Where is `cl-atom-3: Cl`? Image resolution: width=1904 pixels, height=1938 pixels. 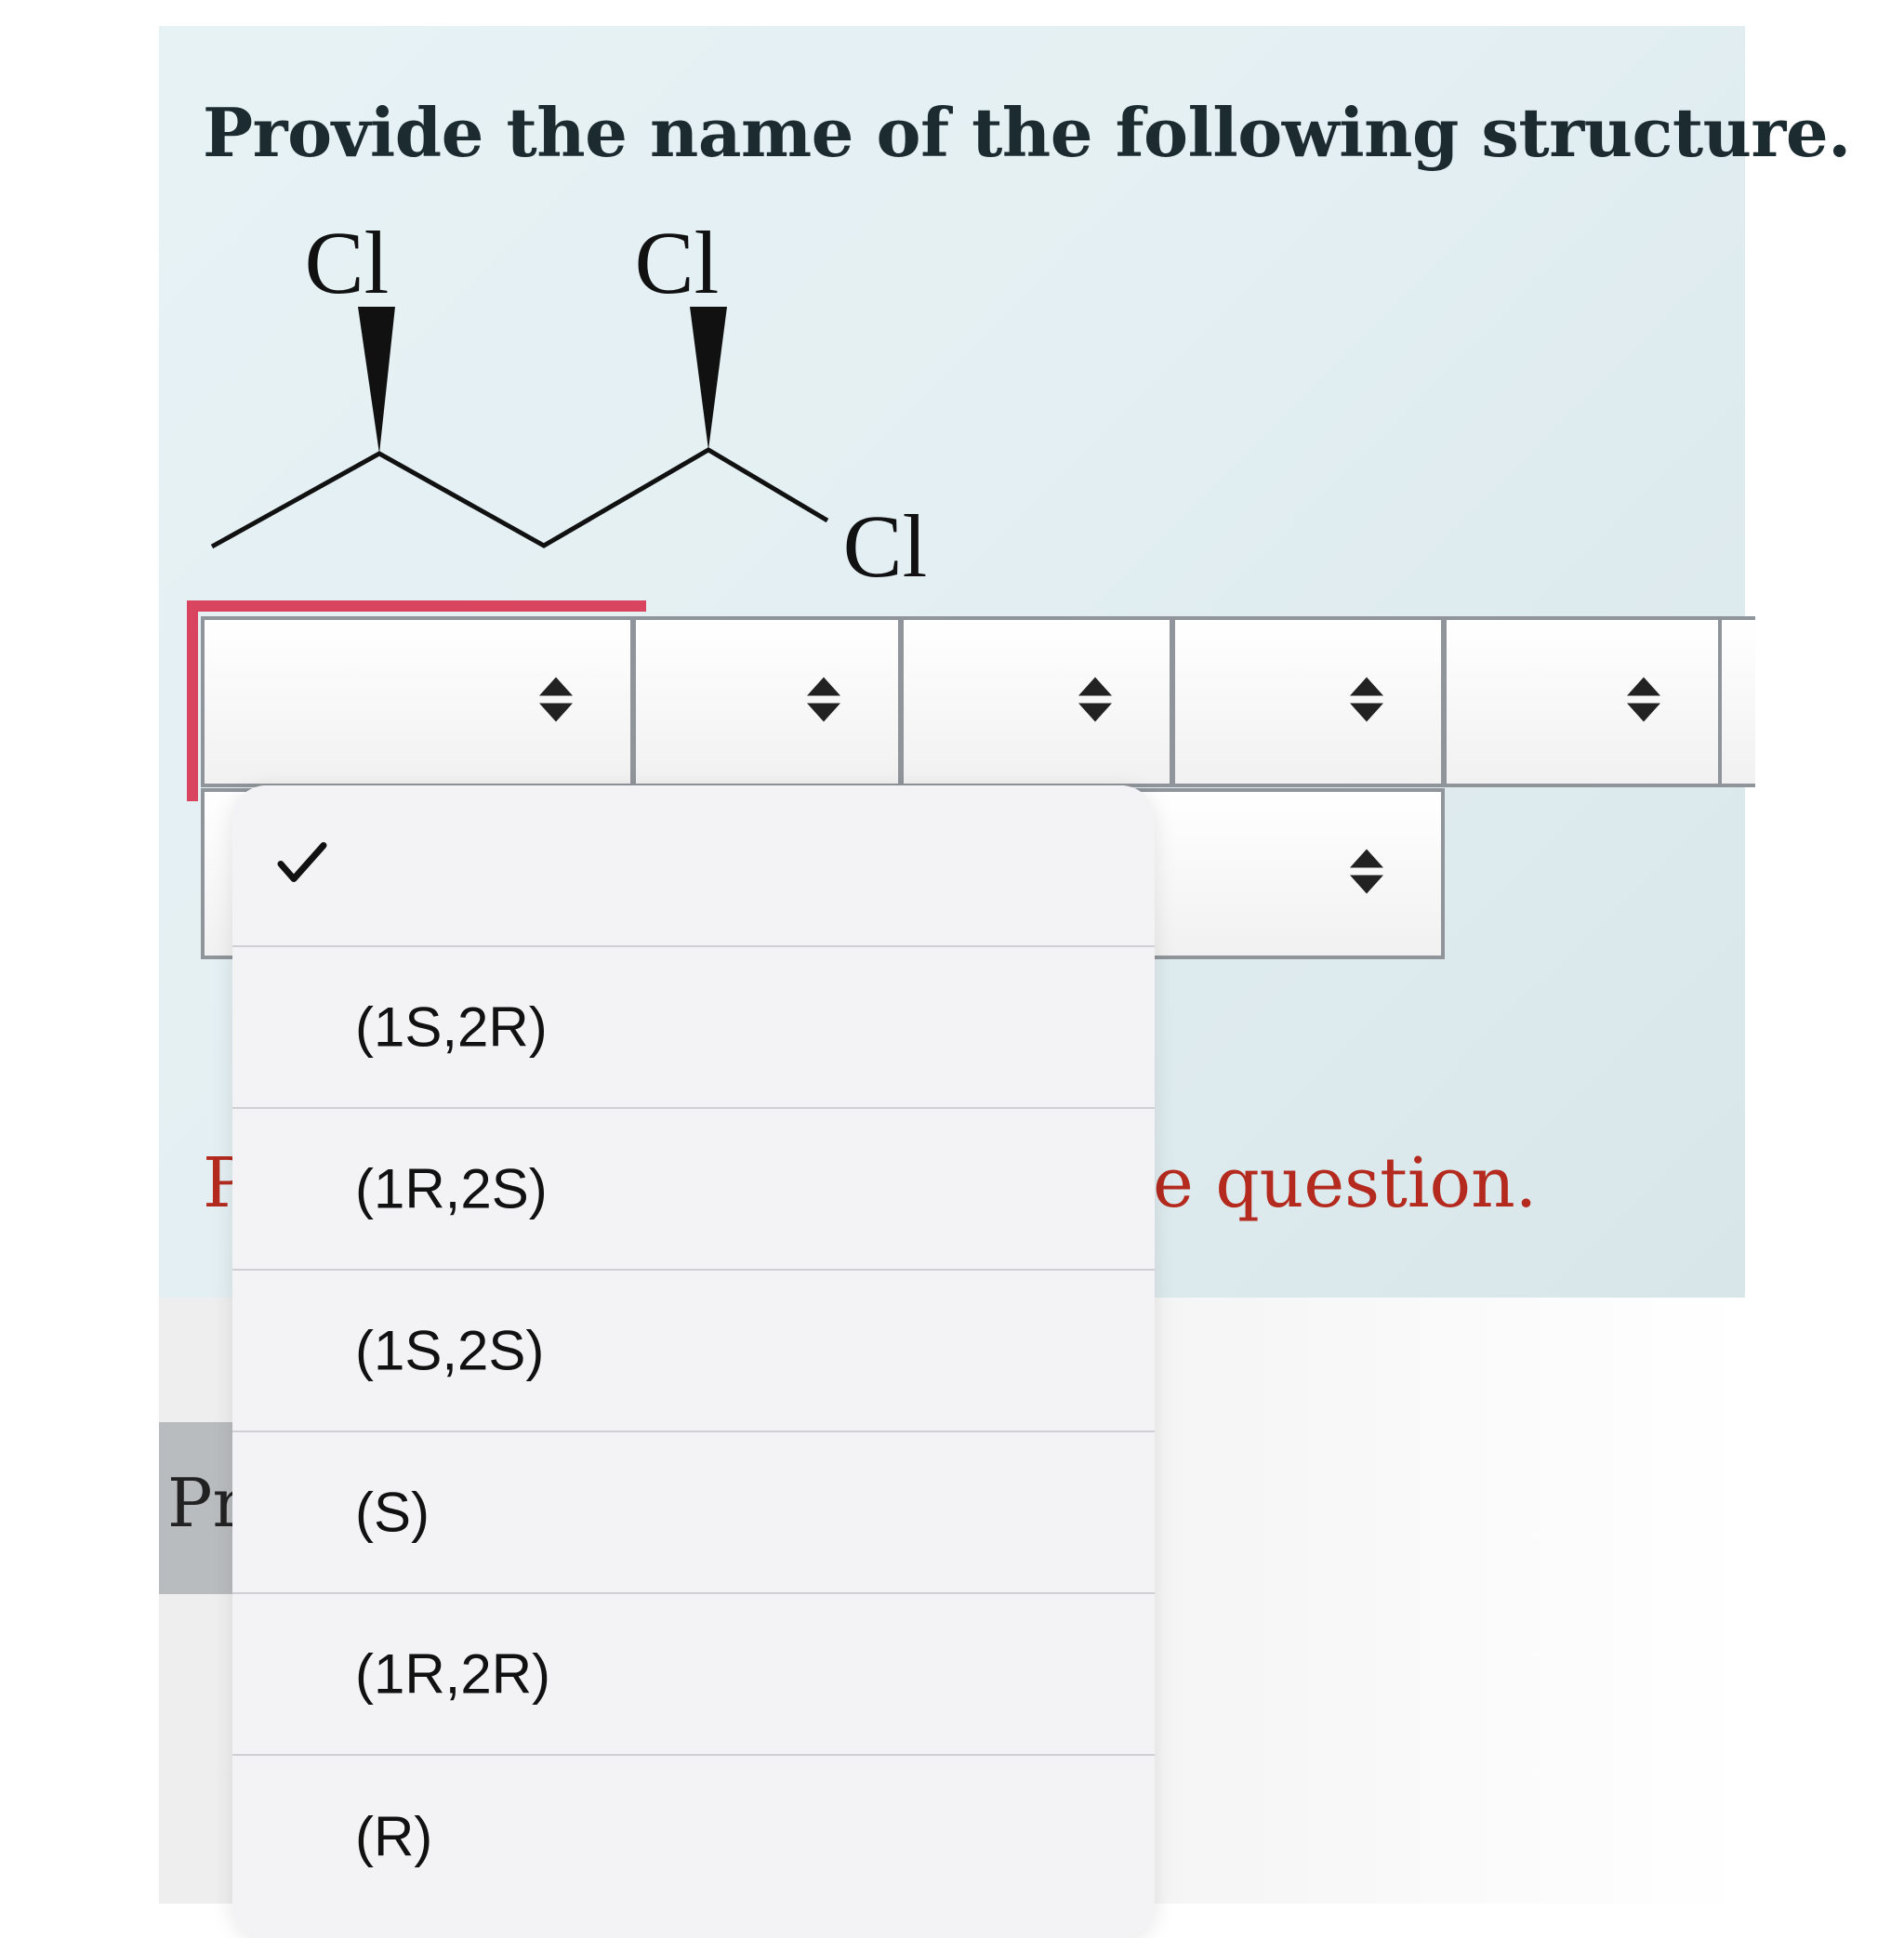
cl-atom-3: Cl is located at coordinates (885, 546).